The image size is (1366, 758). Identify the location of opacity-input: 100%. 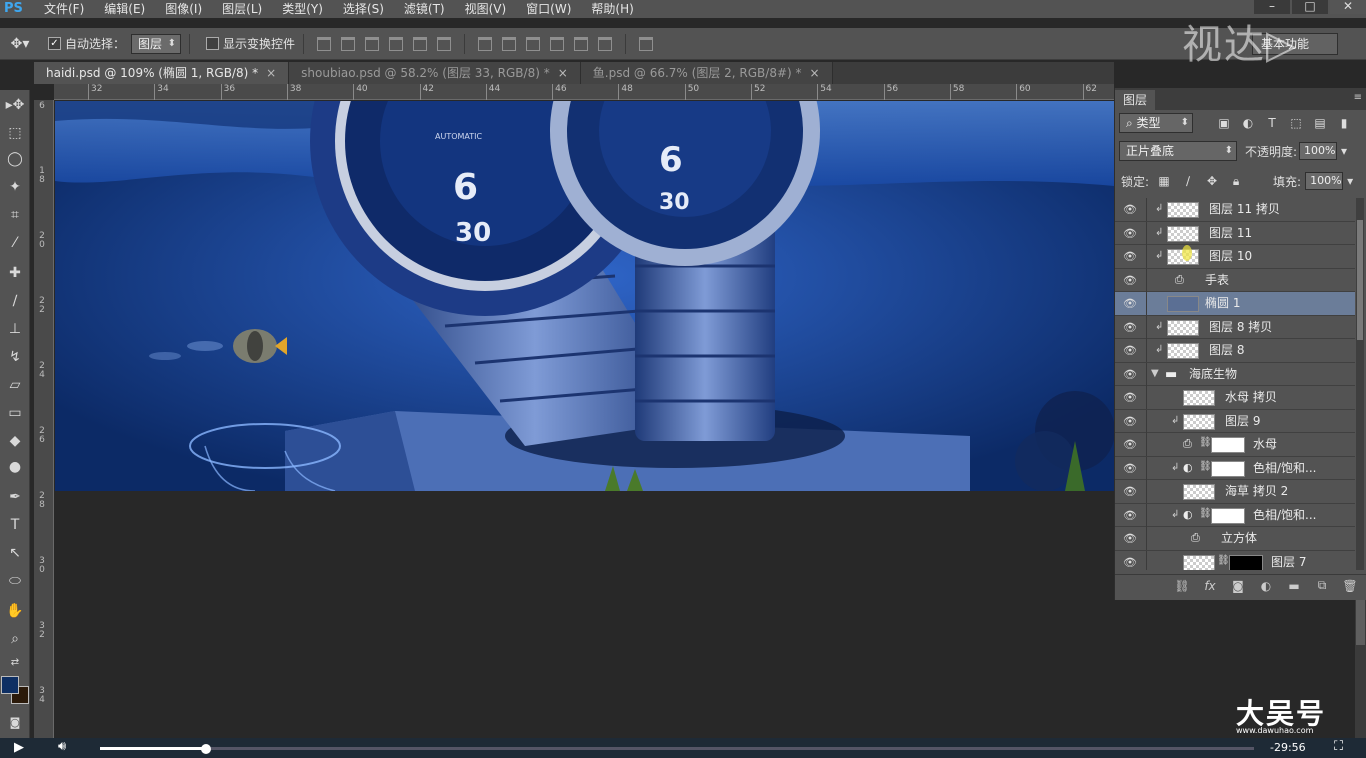
(1318, 151).